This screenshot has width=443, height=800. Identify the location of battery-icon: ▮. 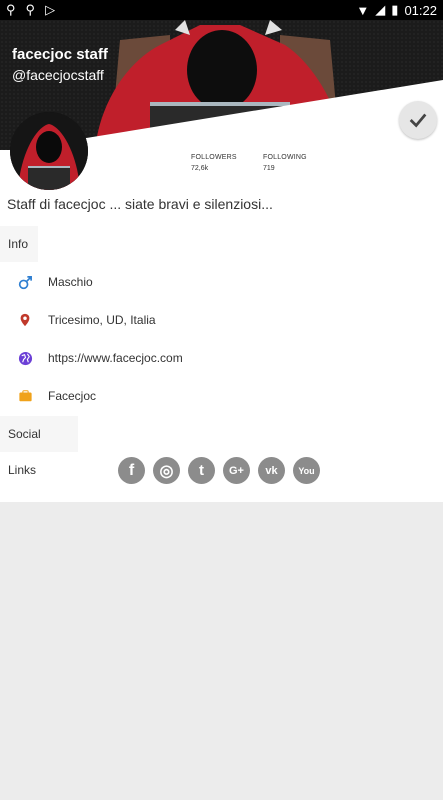
(395, 9).